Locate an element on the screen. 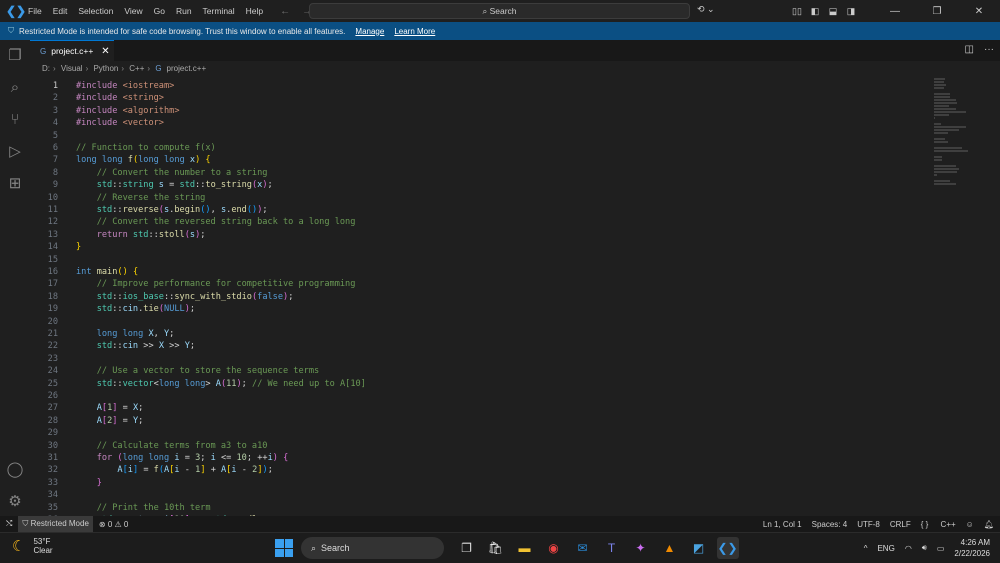  manage-link: Manage is located at coordinates (369, 31).